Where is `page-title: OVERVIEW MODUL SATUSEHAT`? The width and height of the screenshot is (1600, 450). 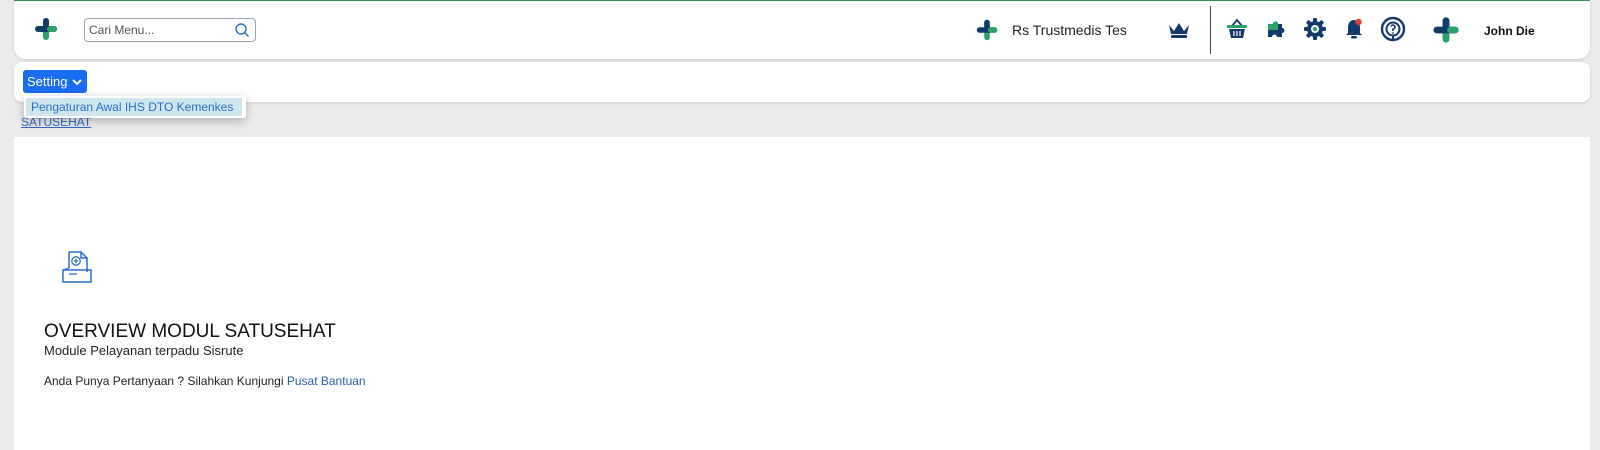 page-title: OVERVIEW MODUL SATUSEHAT is located at coordinates (190, 331).